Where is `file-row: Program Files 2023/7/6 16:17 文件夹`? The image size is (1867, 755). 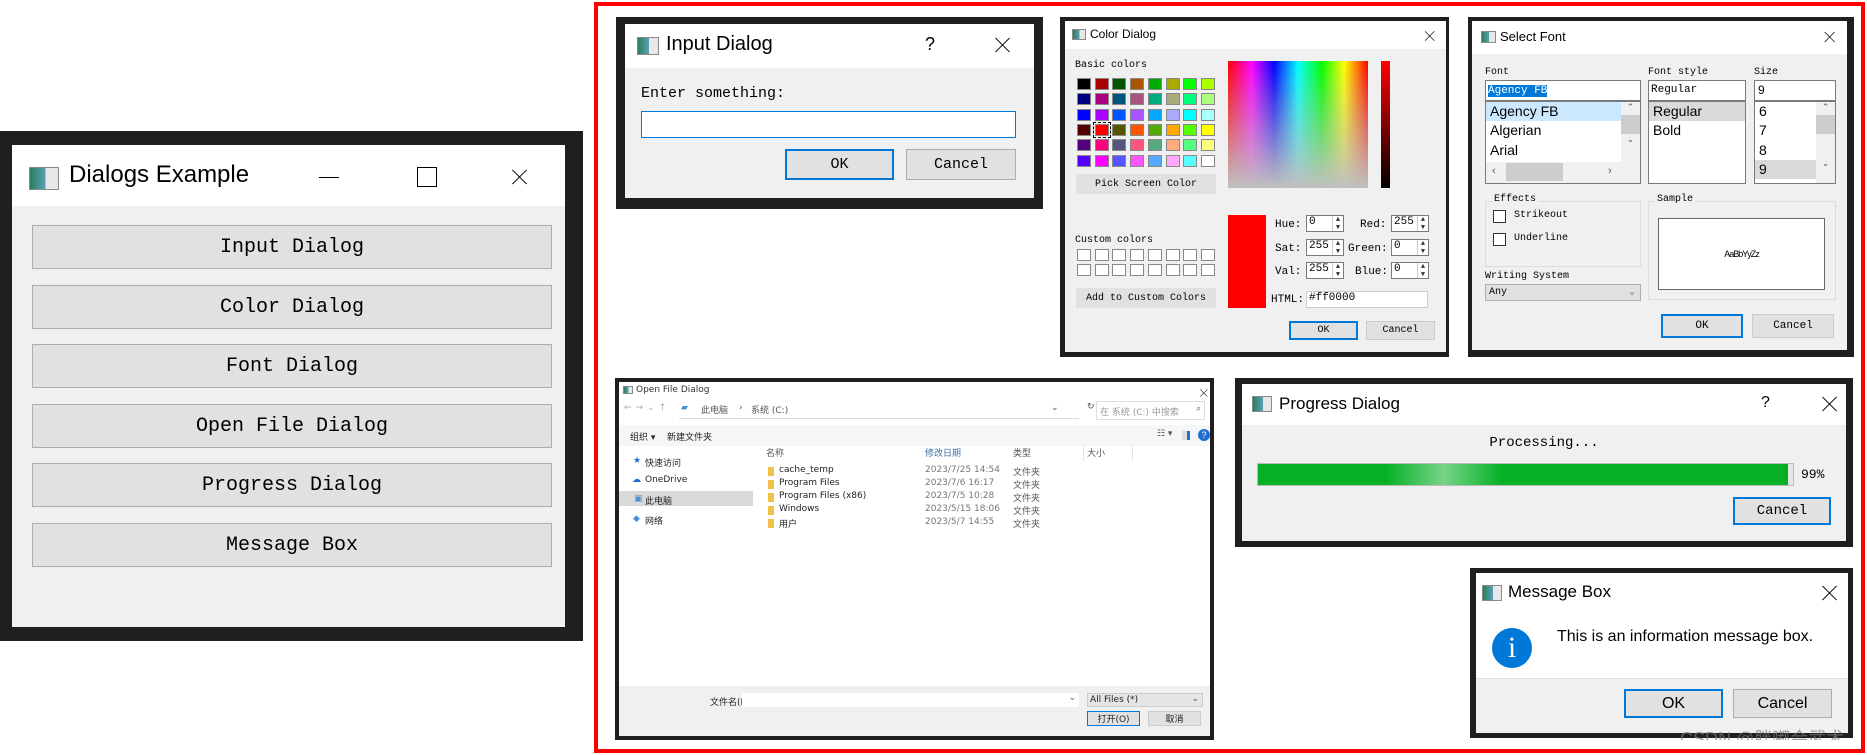 file-row: Program Files 2023/7/6 16:17 文件夹 is located at coordinates (979, 484).